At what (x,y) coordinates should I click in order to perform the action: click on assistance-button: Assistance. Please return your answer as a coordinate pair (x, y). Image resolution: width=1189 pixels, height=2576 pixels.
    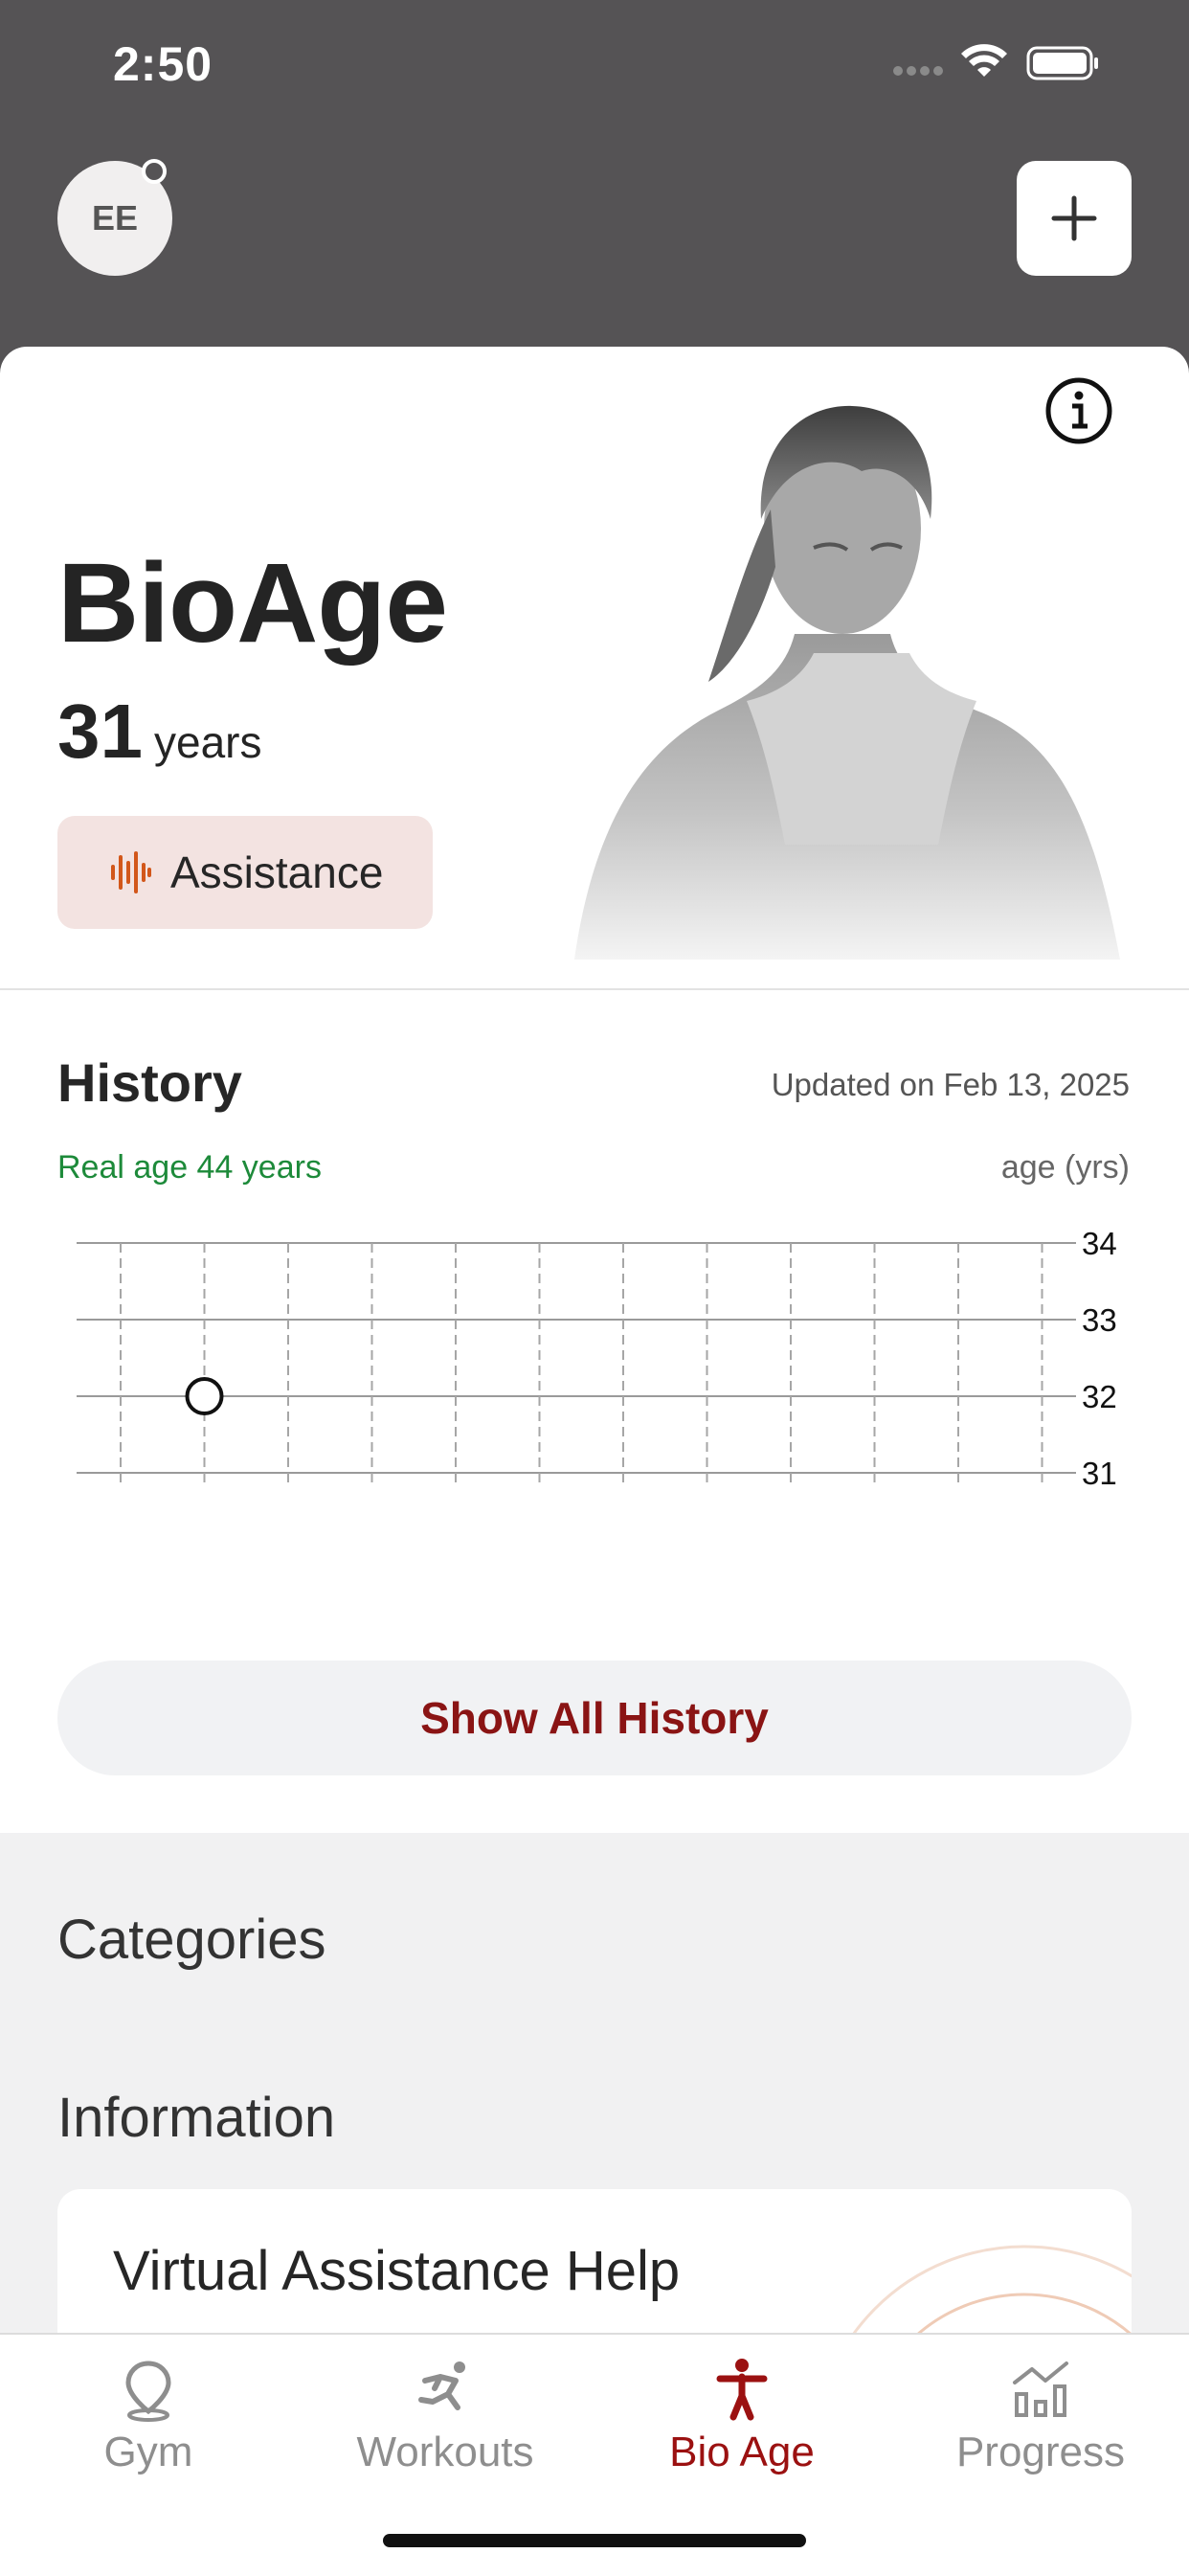
    Looking at the image, I should click on (245, 872).